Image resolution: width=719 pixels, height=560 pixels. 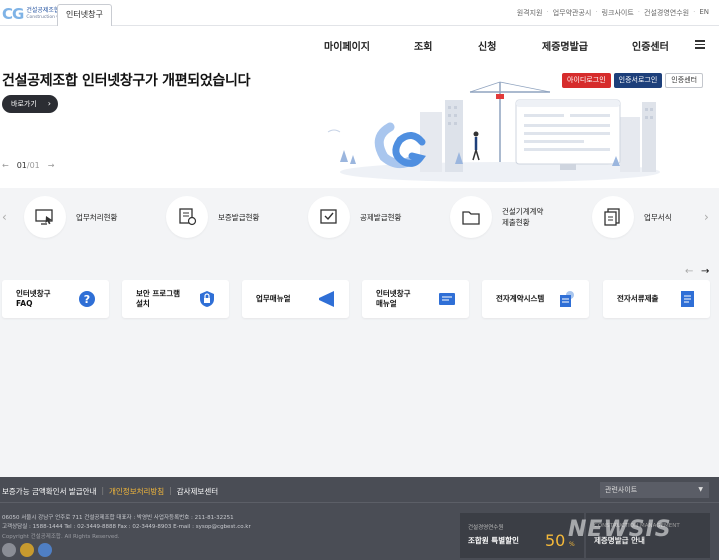 I want to click on quick-item-guarantee-status: 보증발급현황, so click(x=212, y=217).